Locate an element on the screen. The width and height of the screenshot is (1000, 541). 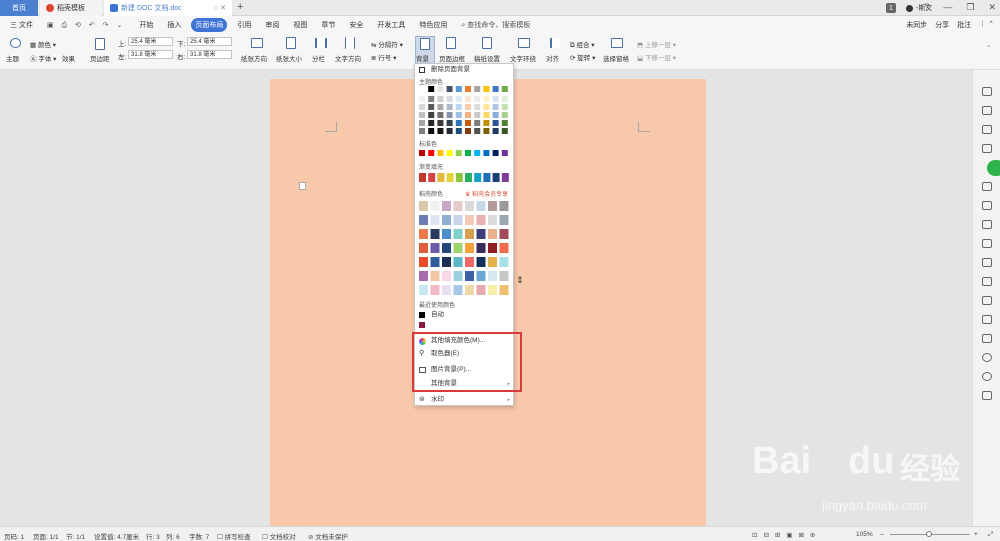
orientation-label: 纸张方向 is located at coordinates (254, 58).